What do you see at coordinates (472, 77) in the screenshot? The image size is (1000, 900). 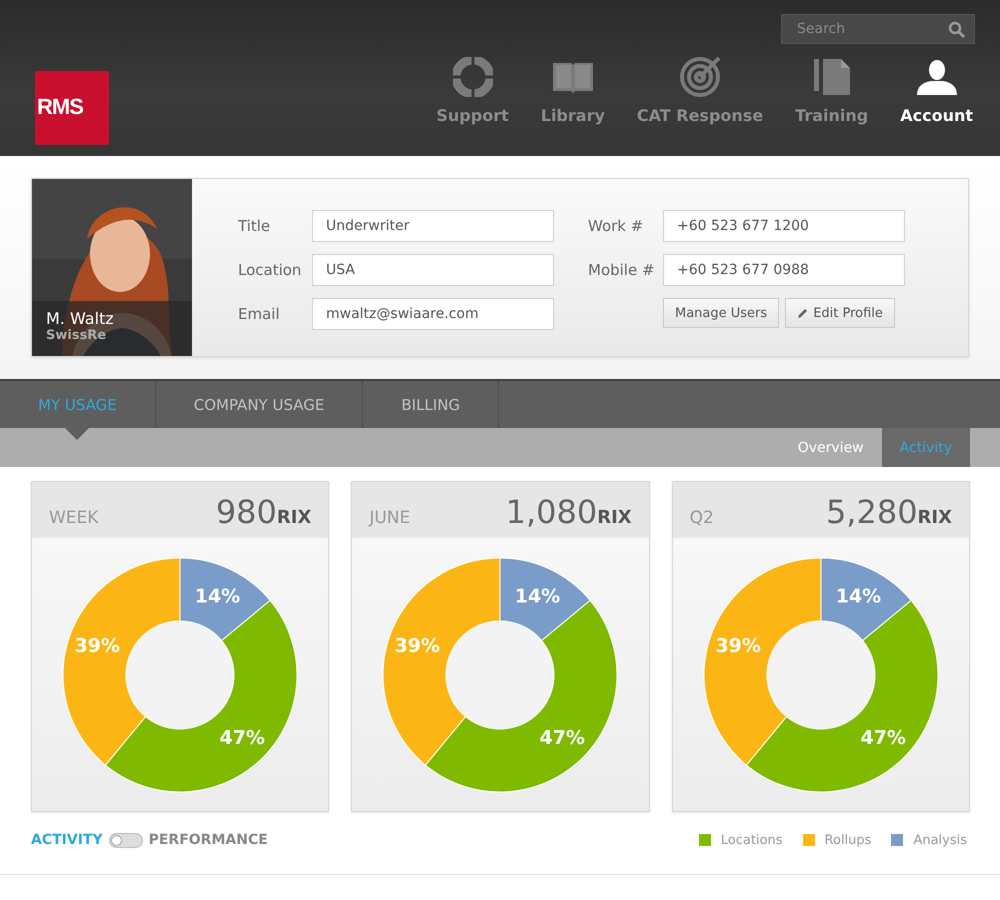 I see `lifebuoy-icon` at bounding box center [472, 77].